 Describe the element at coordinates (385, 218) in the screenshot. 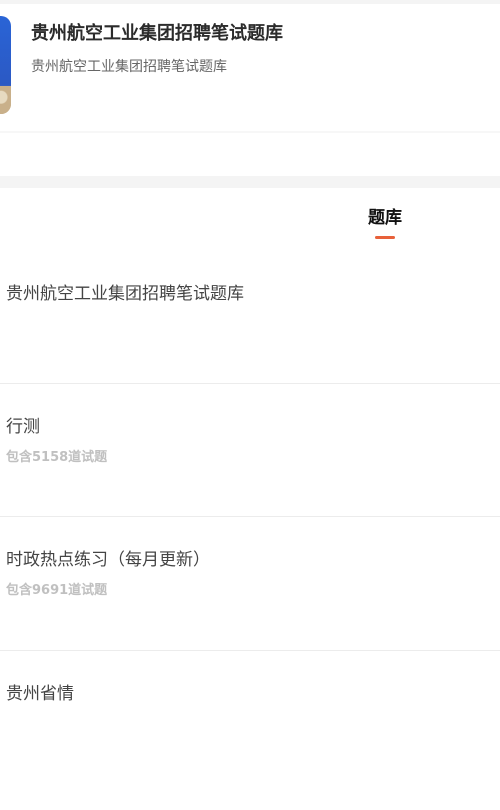

I see `tab-label: 题库` at that location.